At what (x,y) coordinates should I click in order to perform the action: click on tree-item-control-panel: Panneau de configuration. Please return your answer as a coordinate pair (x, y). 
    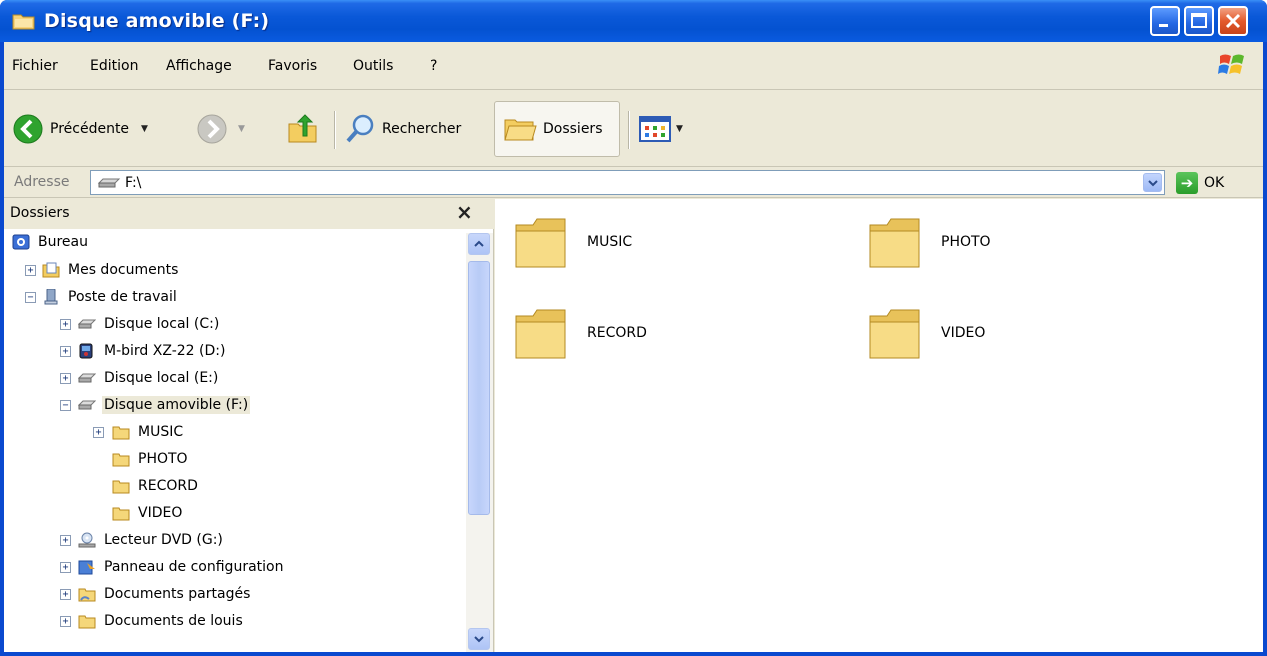
    Looking at the image, I should click on (181, 567).